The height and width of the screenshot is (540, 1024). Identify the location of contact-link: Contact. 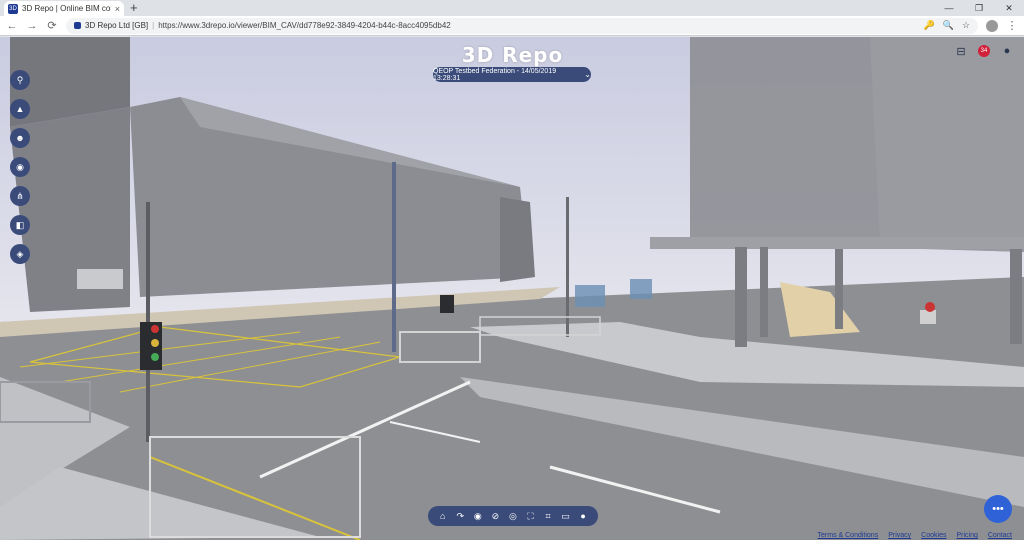
(1000, 535).